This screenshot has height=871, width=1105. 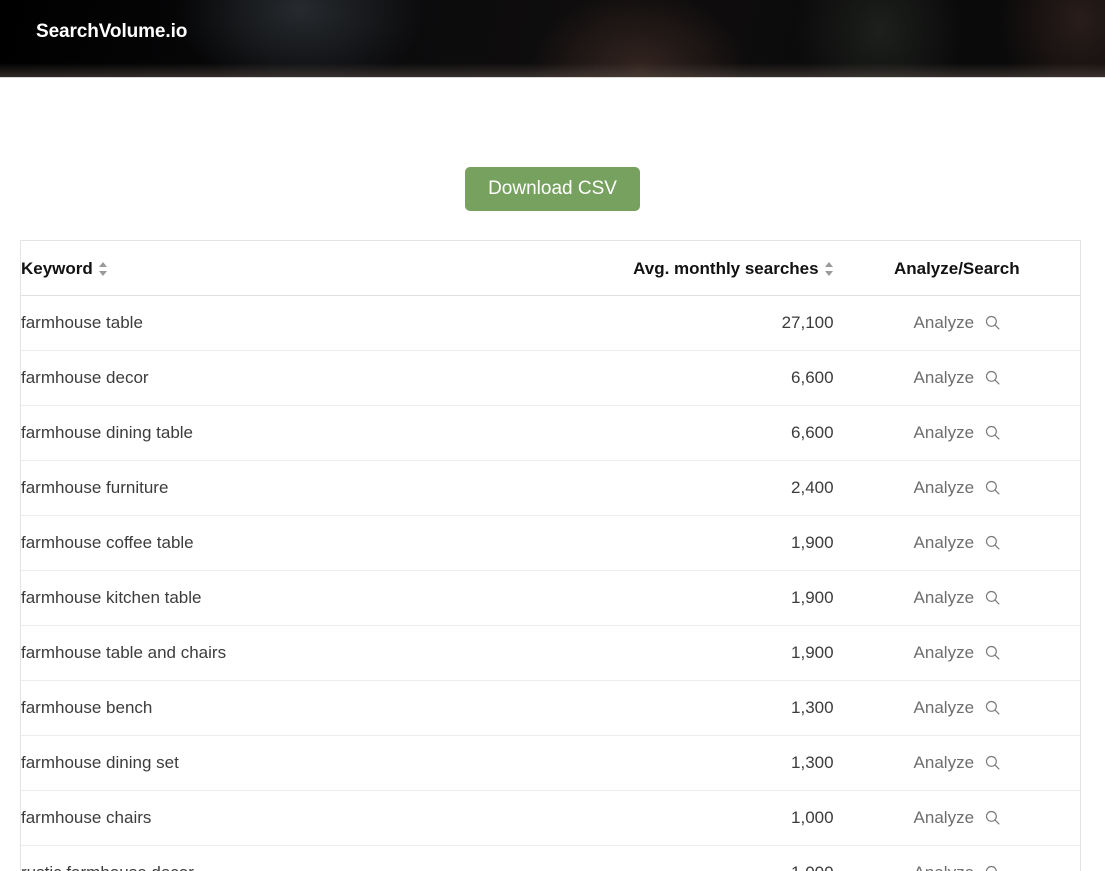 I want to click on download-csv-button: Download CSV, so click(x=552, y=189).